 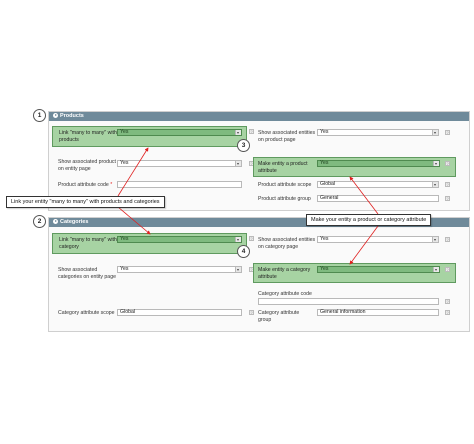 I want to click on marker-3: 3, so click(x=243, y=145).